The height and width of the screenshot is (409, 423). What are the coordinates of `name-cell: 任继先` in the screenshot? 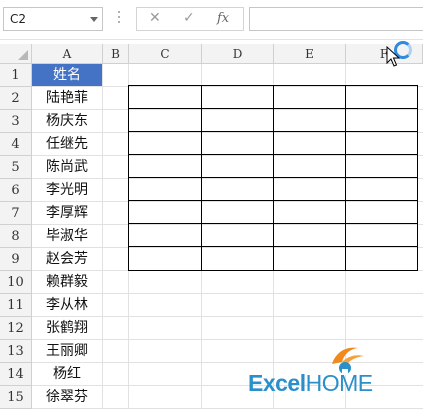 It's located at (67, 144).